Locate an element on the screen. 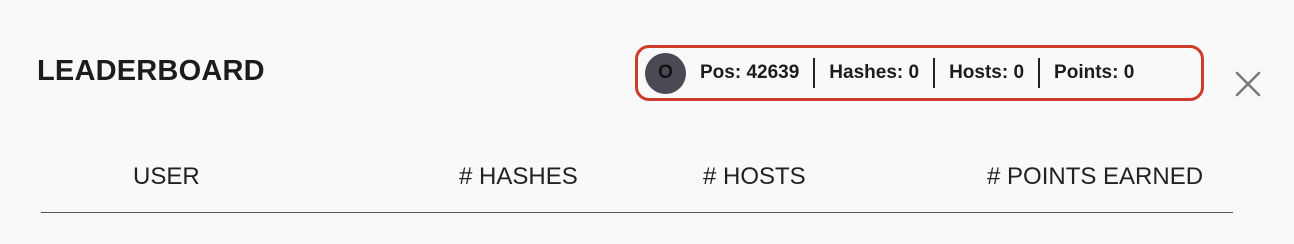 Image resolution: width=1294 pixels, height=244 pixels. column-header-hosts: # HOSTS is located at coordinates (754, 177).